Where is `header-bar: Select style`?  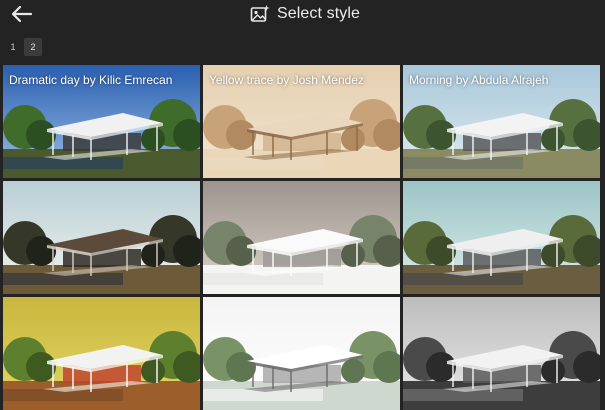 header-bar: Select style is located at coordinates (302, 16).